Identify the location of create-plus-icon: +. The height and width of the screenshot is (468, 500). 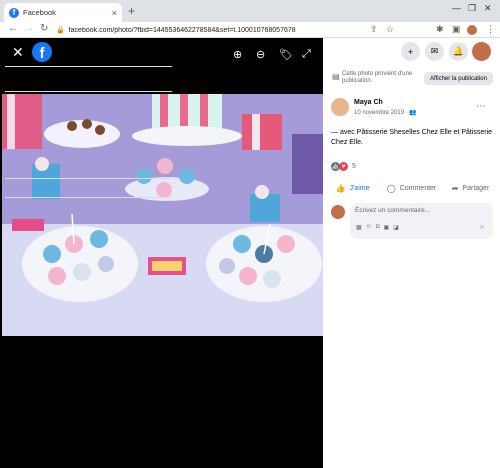
(410, 51).